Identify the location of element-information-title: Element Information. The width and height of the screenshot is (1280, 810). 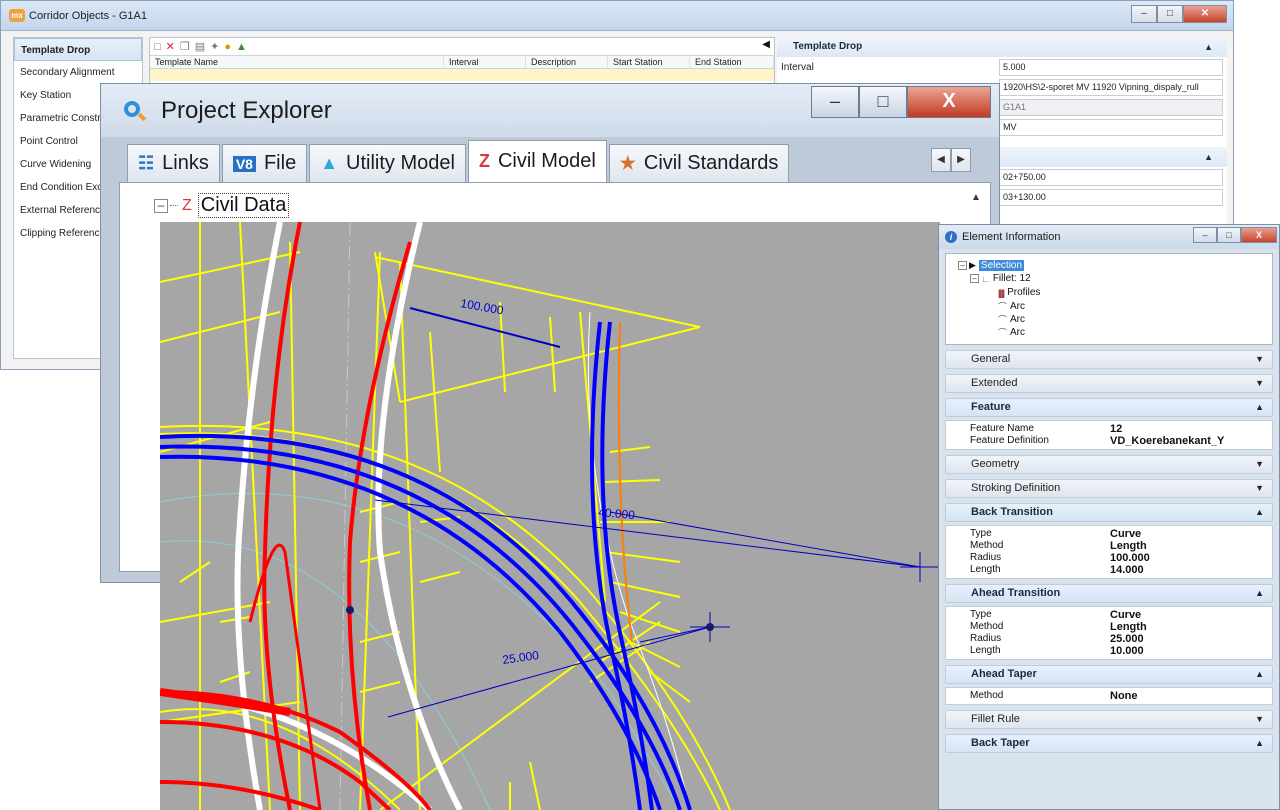
(1011, 237).